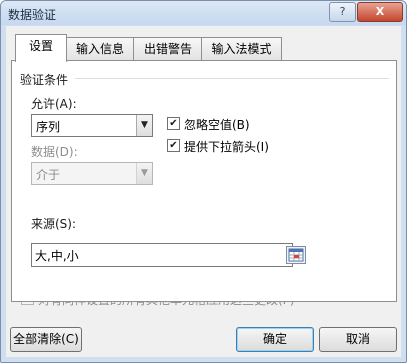 This screenshot has width=407, height=363. What do you see at coordinates (32, 15) in the screenshot?
I see `dialog-title: 数据验证` at bounding box center [32, 15].